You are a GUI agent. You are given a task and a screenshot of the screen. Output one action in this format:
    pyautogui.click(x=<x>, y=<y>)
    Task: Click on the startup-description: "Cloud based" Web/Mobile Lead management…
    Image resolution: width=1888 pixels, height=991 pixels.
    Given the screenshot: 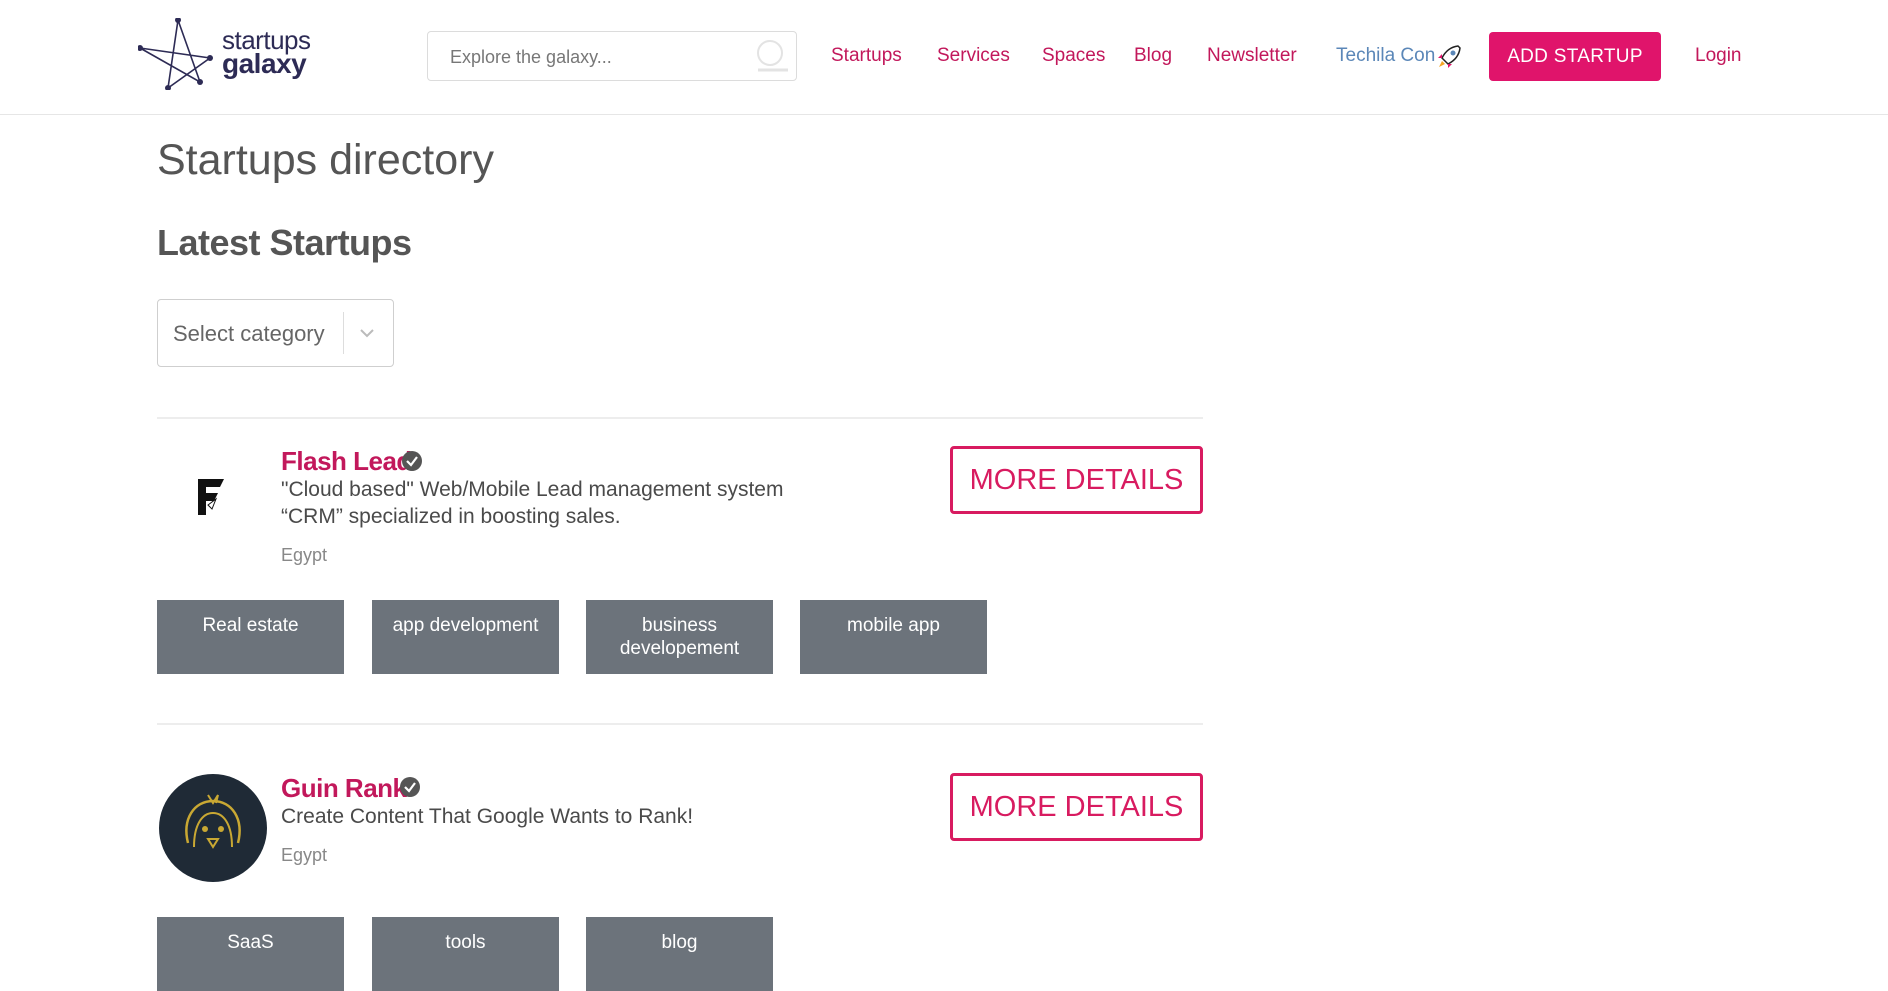 What is the action you would take?
    pyautogui.click(x=532, y=503)
    